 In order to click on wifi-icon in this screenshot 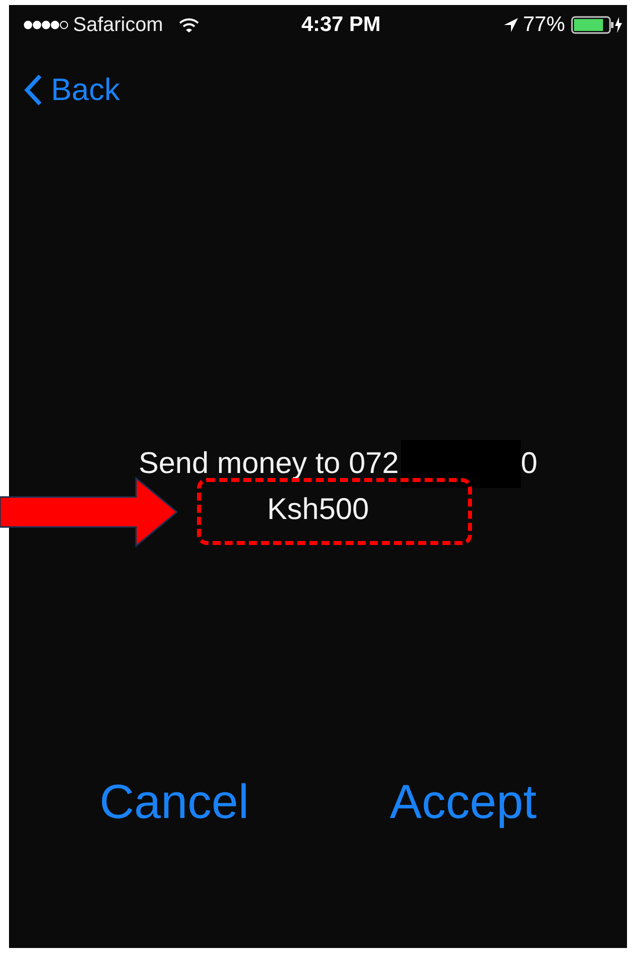, I will do `click(189, 25)`.